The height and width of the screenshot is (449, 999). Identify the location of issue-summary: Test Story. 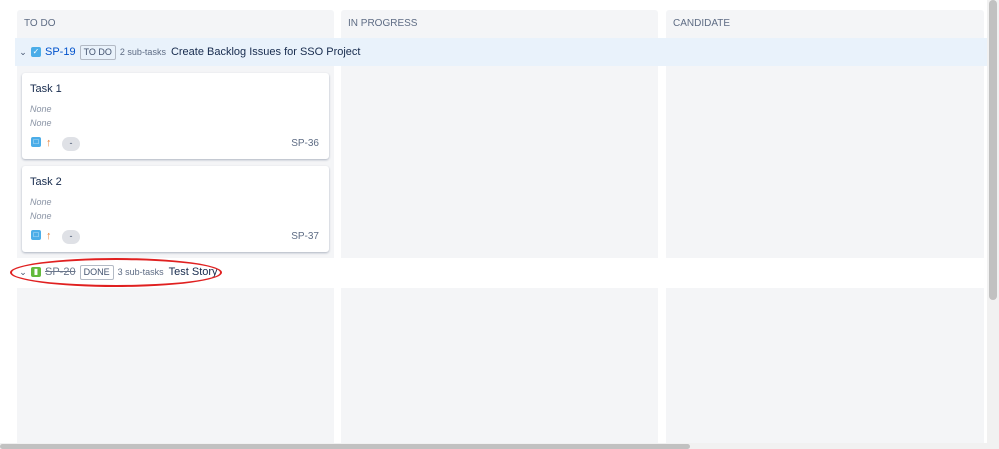
(193, 272).